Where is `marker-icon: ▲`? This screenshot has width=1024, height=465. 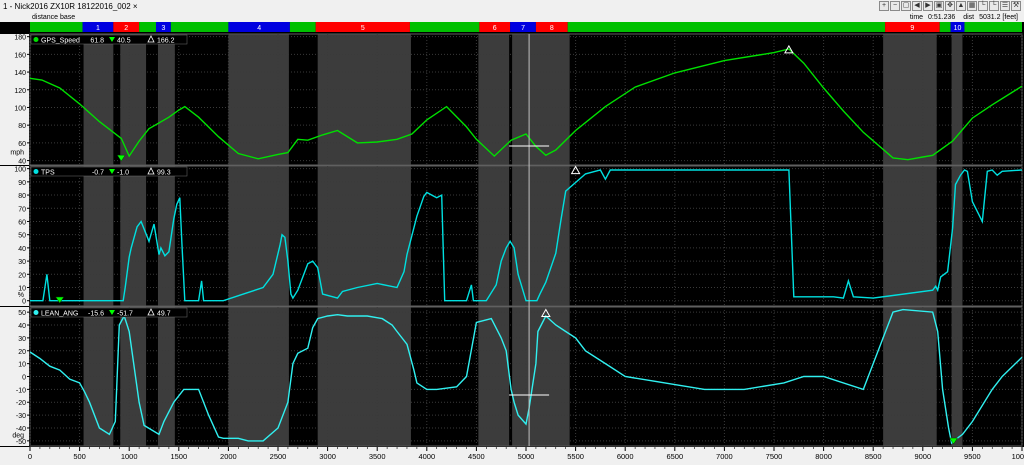 marker-icon: ▲ is located at coordinates (961, 6).